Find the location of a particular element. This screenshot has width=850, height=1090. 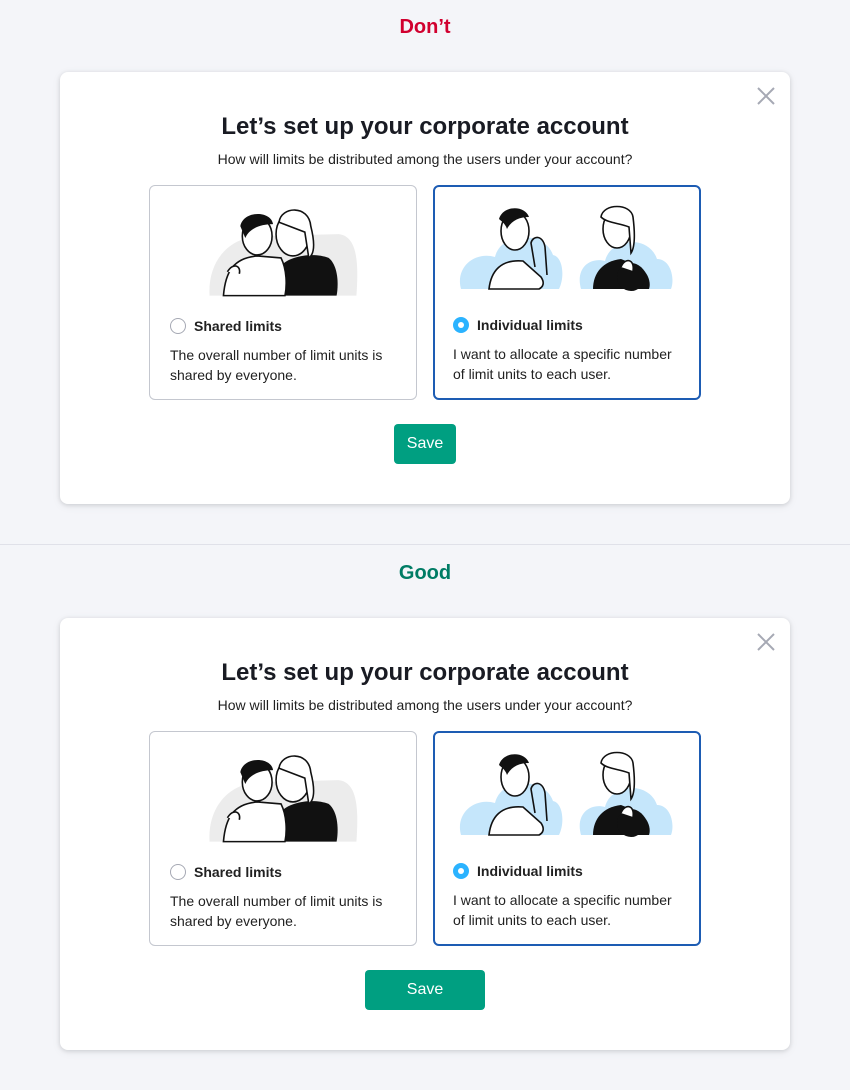

dont-label: Don’t is located at coordinates (425, 27).